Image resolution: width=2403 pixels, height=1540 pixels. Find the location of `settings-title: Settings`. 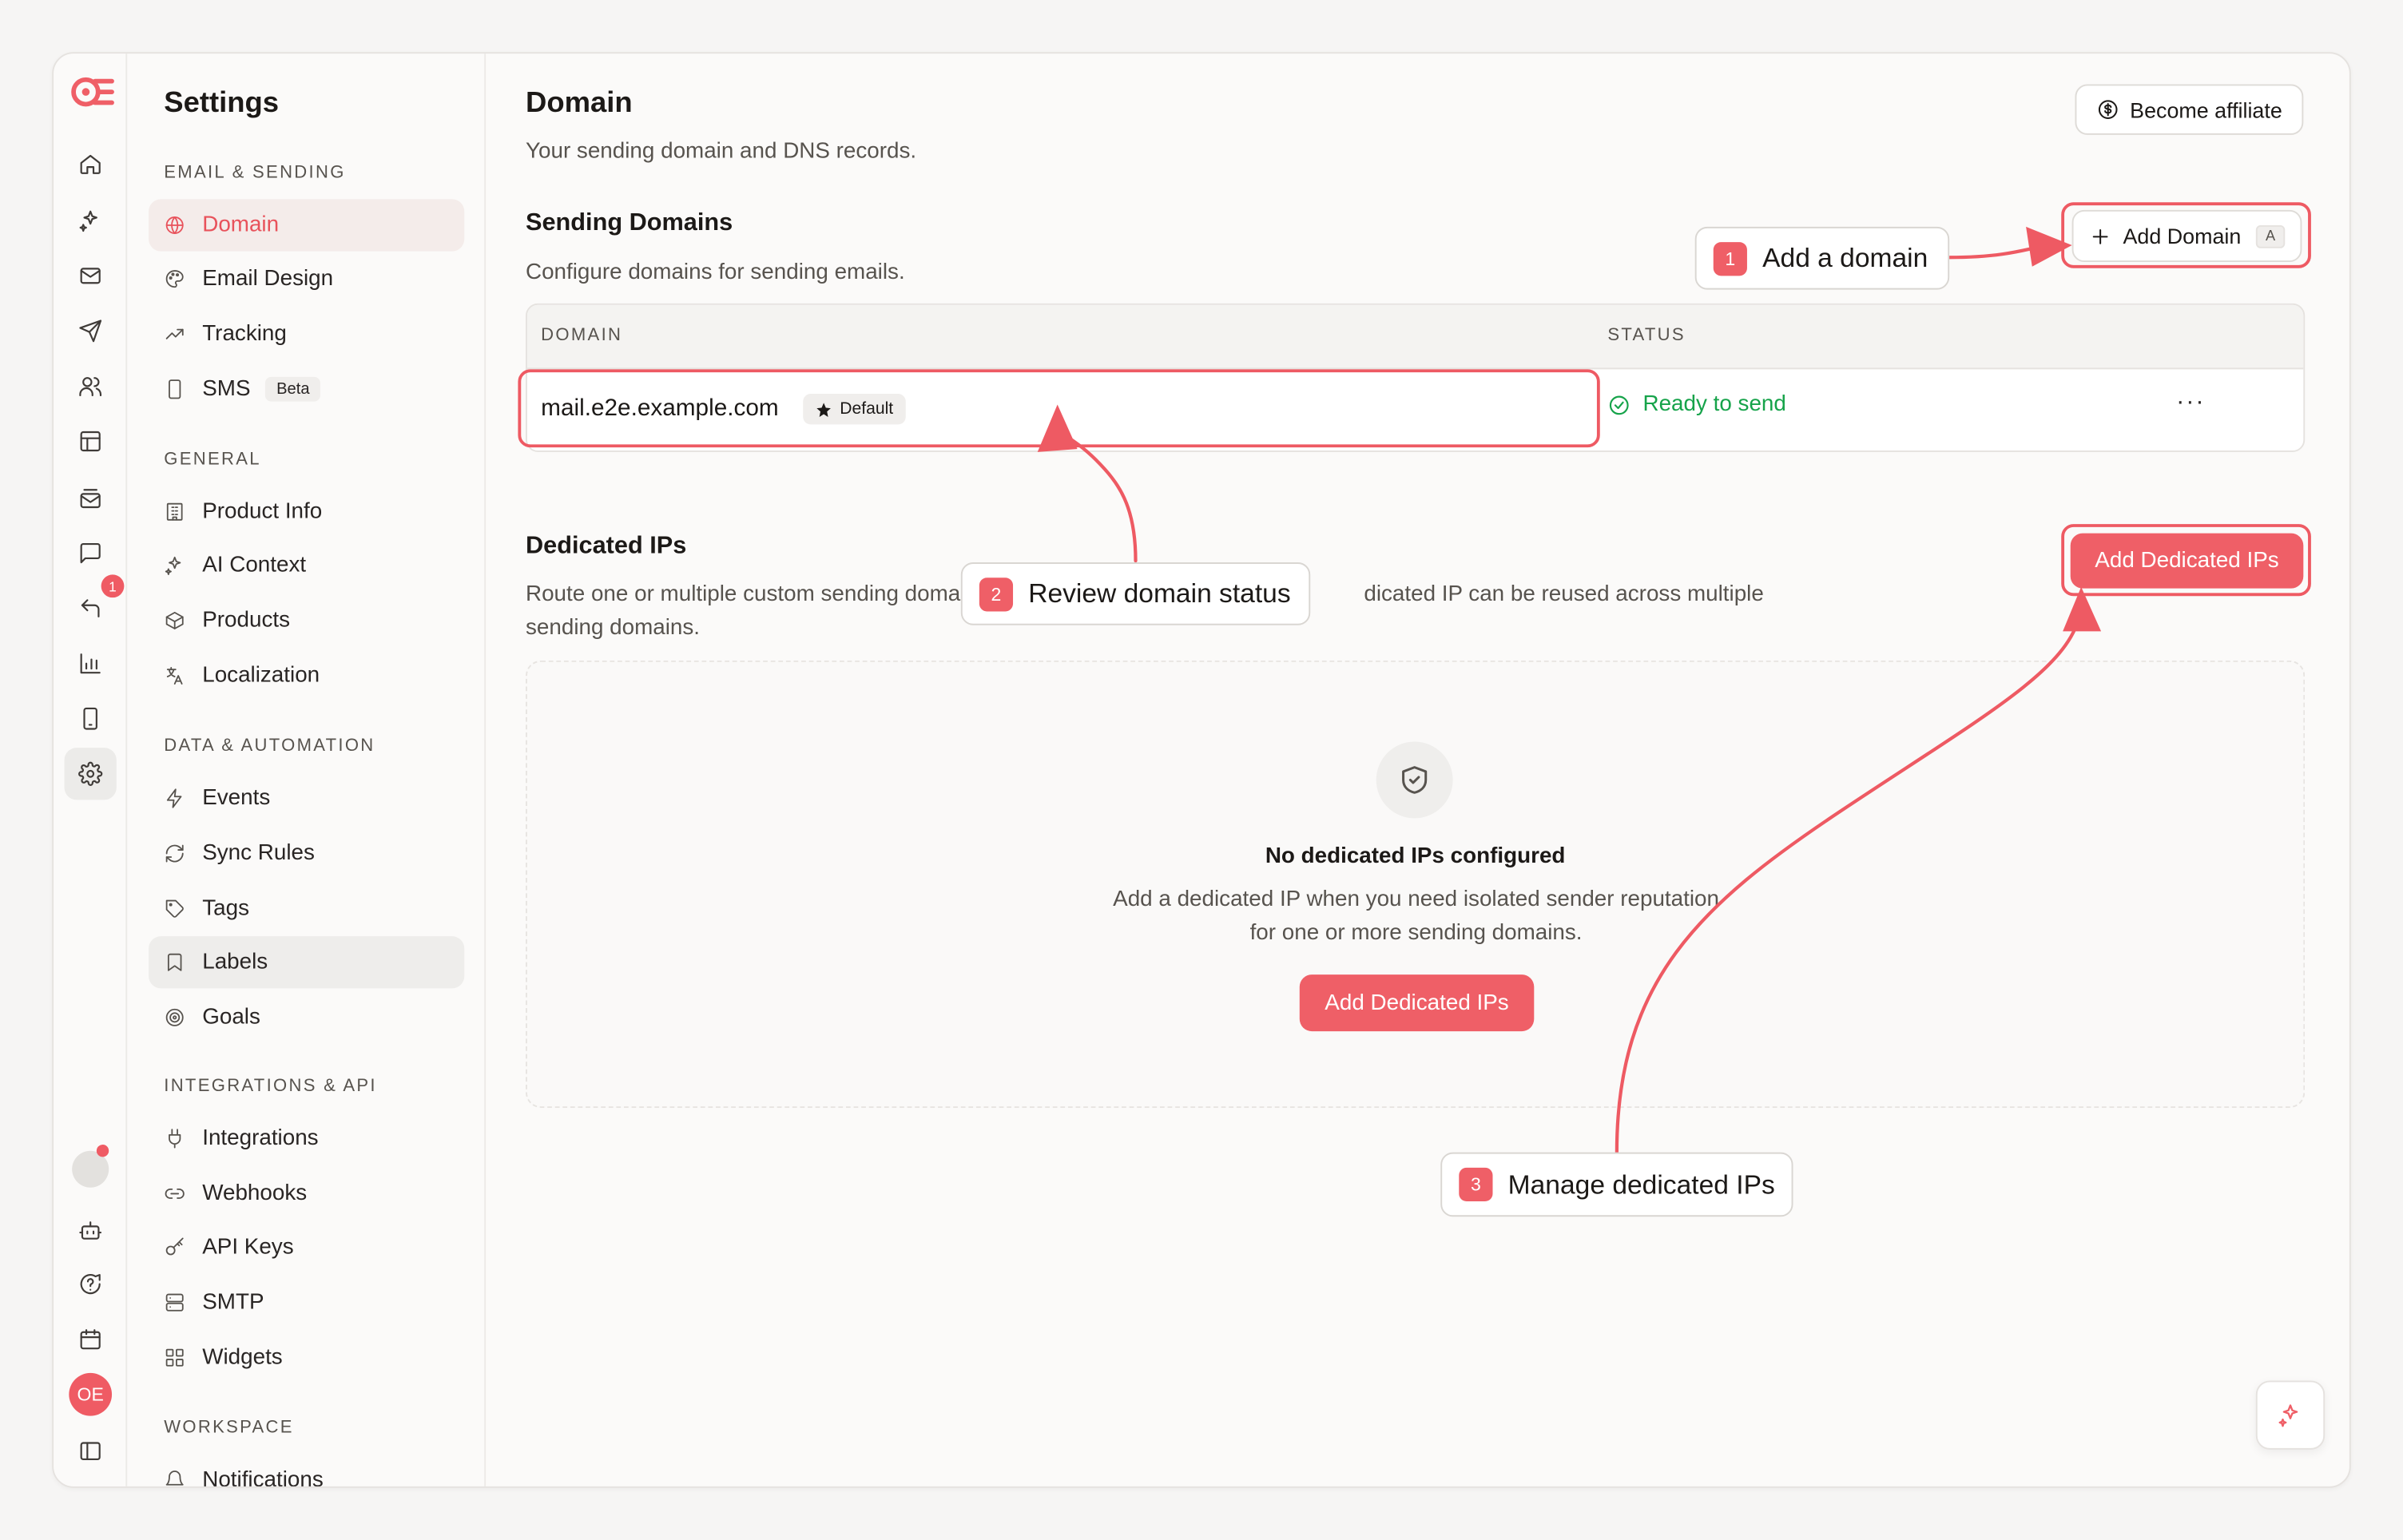

settings-title: Settings is located at coordinates (222, 103).